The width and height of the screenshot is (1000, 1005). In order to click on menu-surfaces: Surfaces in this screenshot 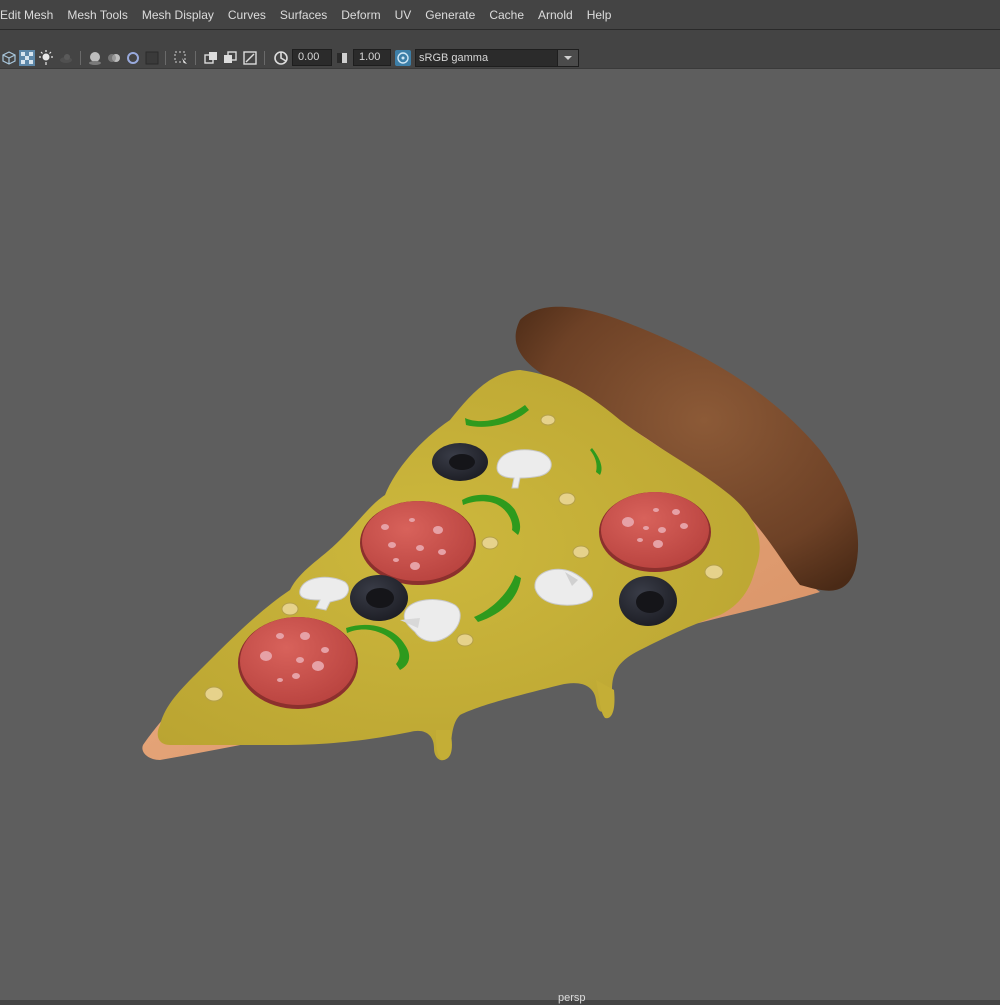, I will do `click(303, 15)`.